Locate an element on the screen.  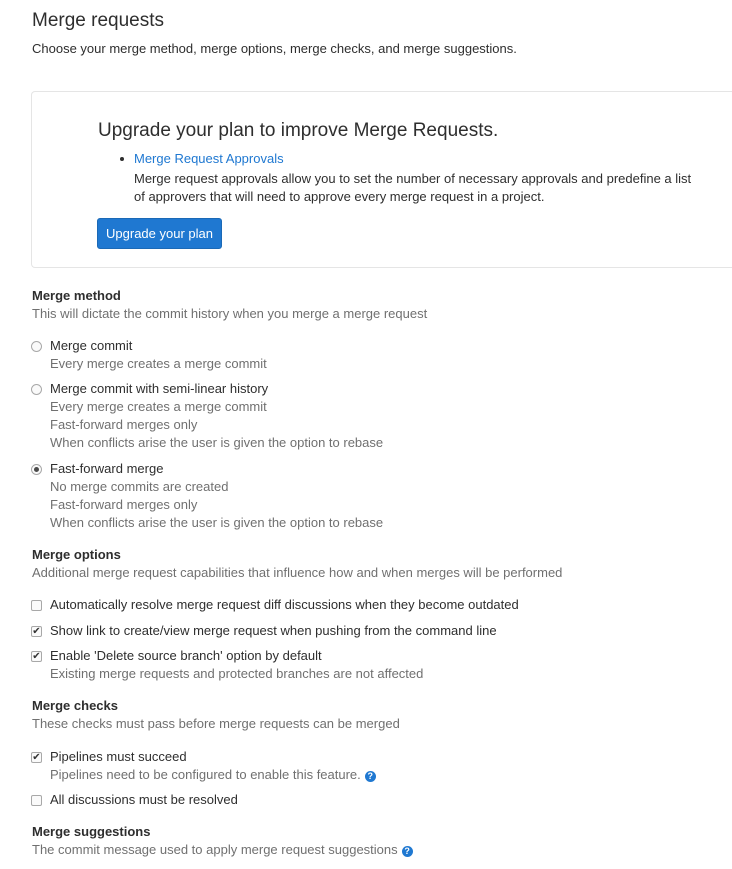
merge-checks-title: Merge checks is located at coordinates (75, 705).